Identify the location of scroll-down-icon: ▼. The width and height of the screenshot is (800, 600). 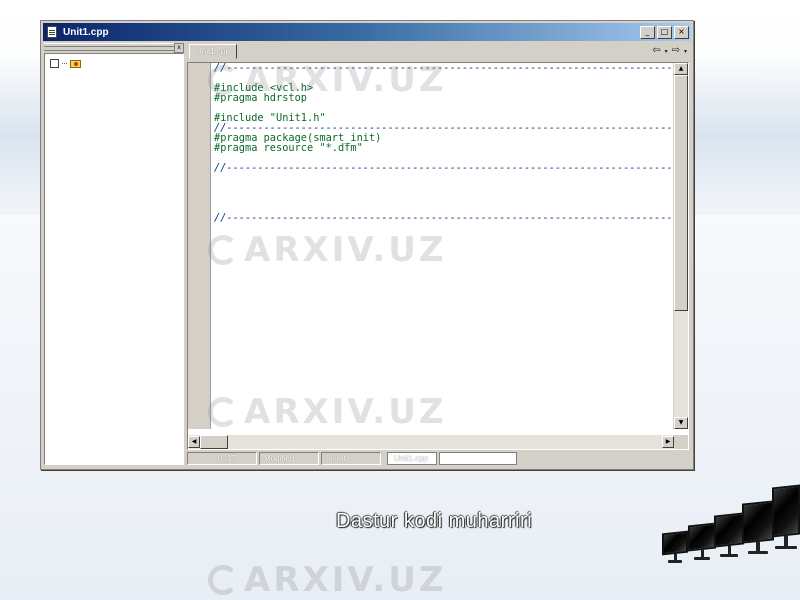
(681, 423).